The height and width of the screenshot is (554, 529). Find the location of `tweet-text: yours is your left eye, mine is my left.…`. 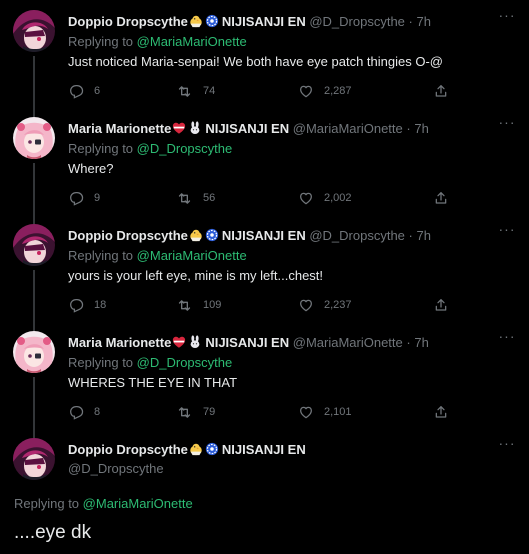

tweet-text: yours is your left eye, mine is my left.… is located at coordinates (196, 275).